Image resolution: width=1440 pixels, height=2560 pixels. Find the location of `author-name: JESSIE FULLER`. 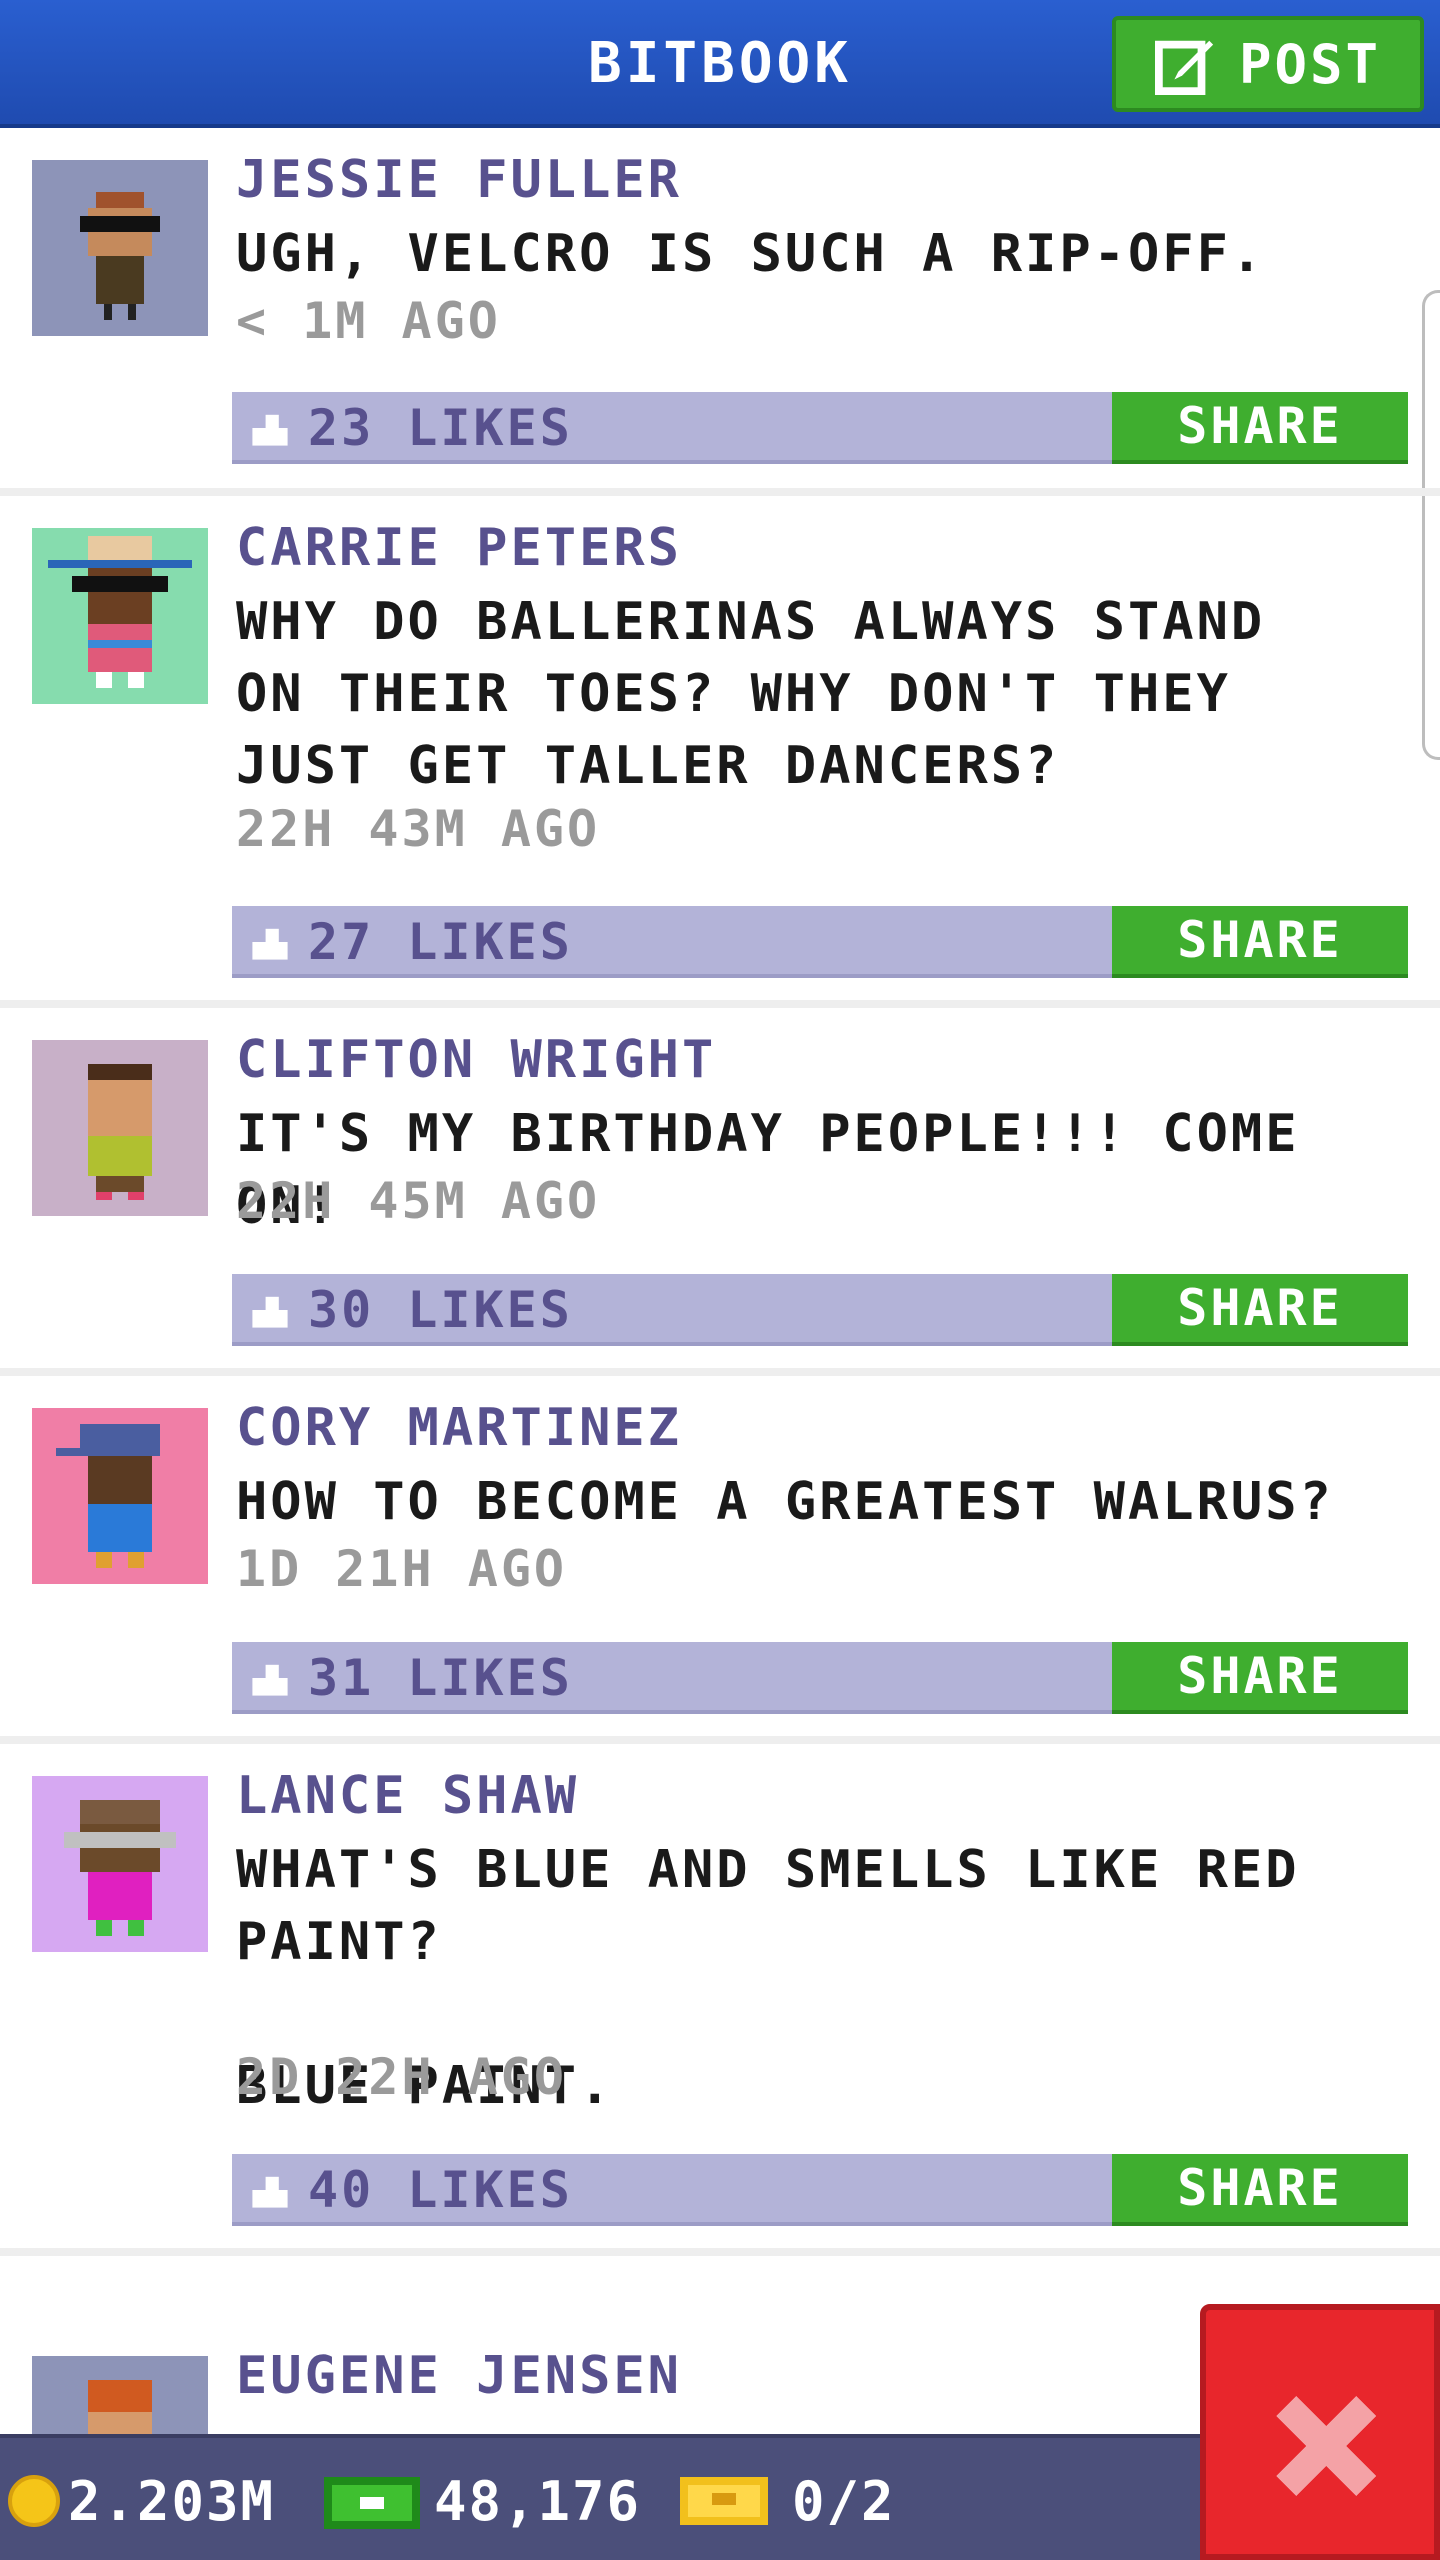

author-name: JESSIE FULLER is located at coordinates (459, 180).